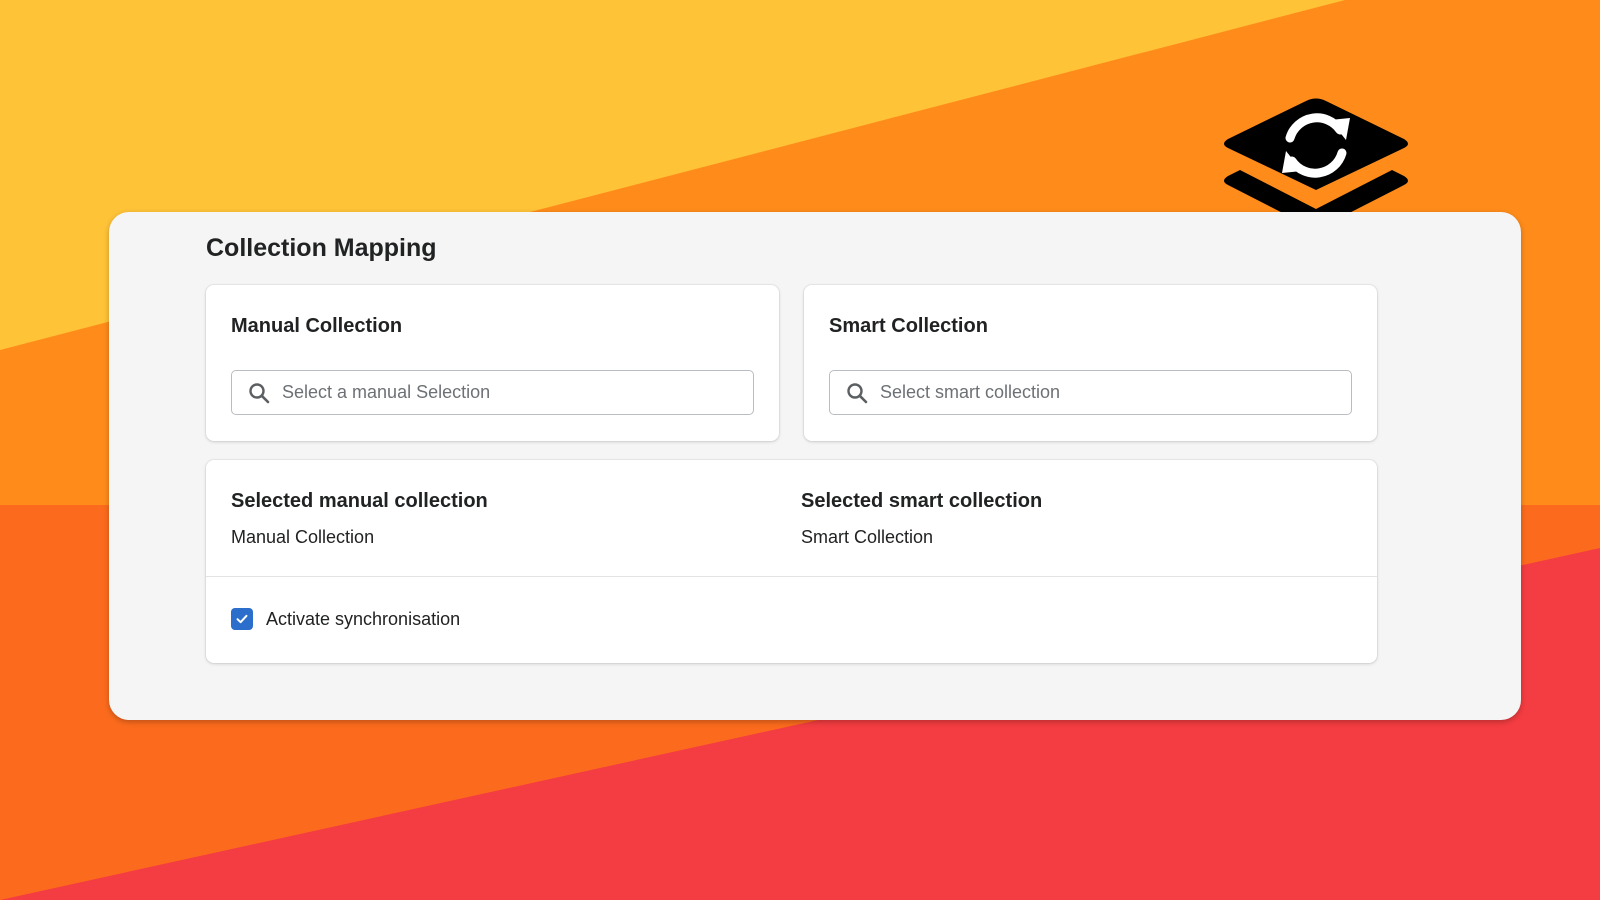 The width and height of the screenshot is (1600, 900). What do you see at coordinates (363, 618) in the screenshot?
I see `activate-sync-label: Activate synchronisation` at bounding box center [363, 618].